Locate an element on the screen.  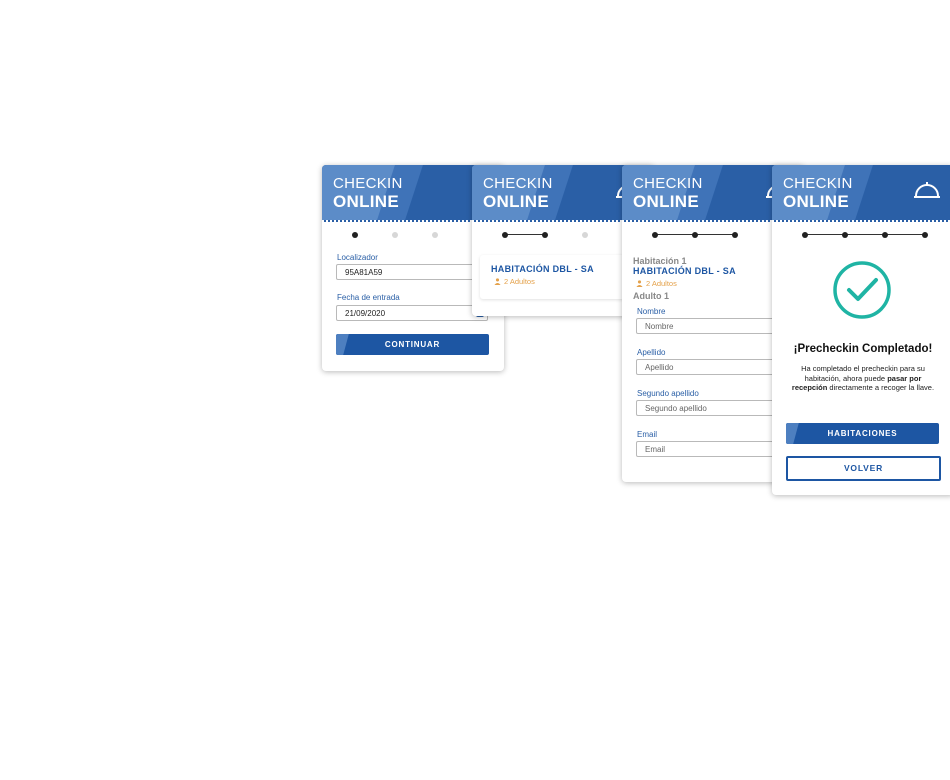
habitaciones-button: HABITACIONES is located at coordinates (862, 433).